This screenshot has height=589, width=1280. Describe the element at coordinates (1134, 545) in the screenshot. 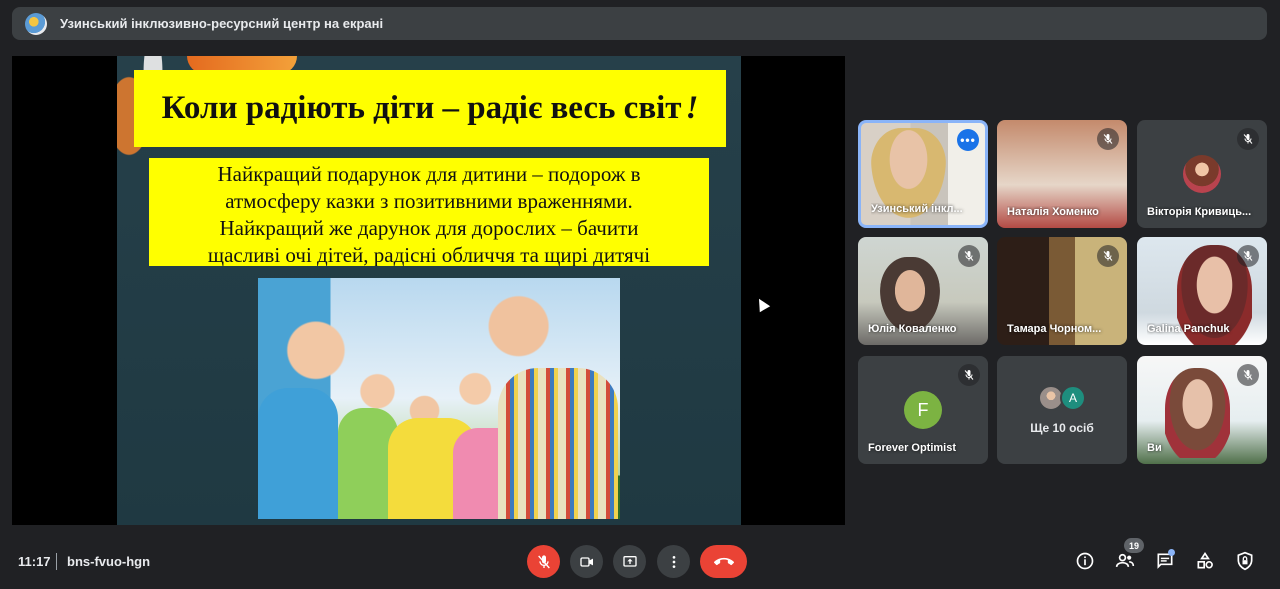

I see `people-count-badge: 19` at that location.